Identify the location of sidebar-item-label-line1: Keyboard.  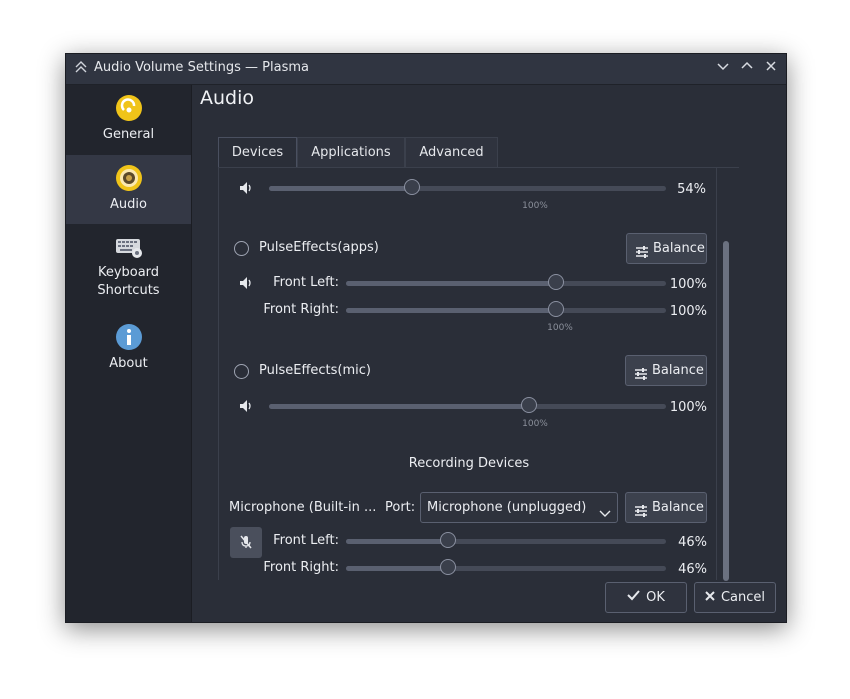
(128, 272).